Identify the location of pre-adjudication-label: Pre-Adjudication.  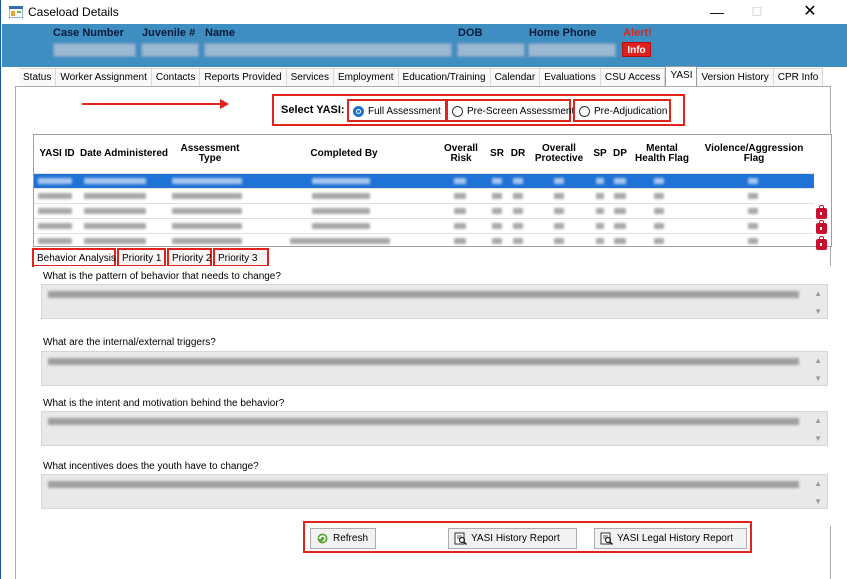
(631, 111).